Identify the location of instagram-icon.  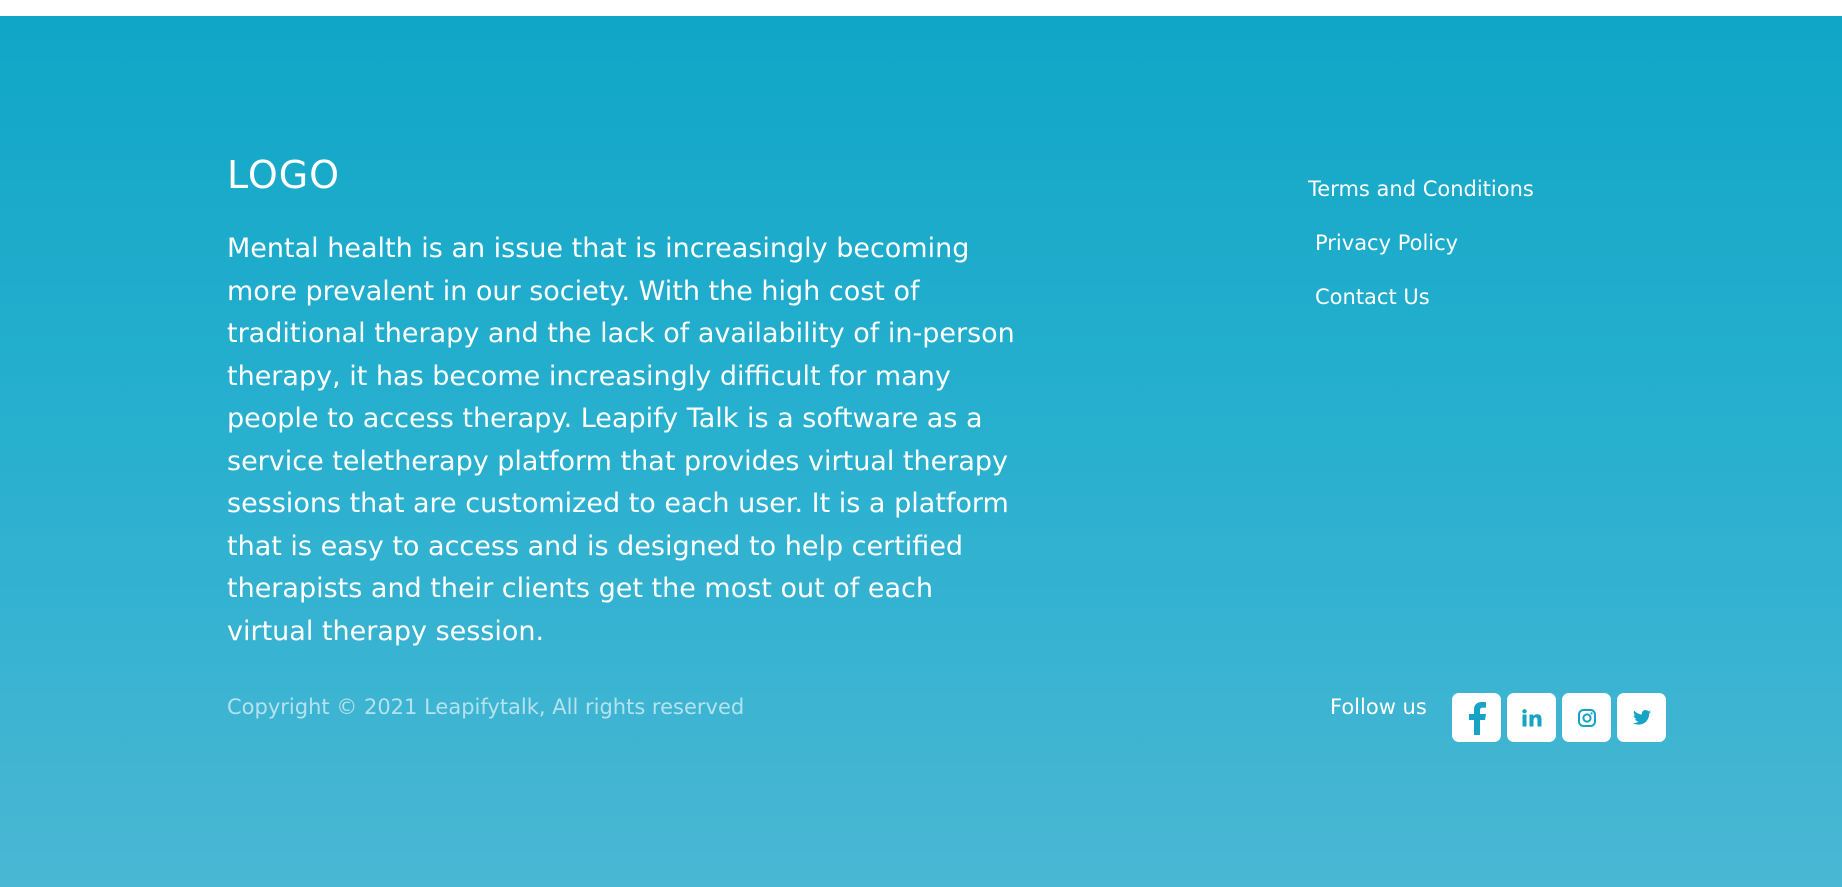
(1586, 717).